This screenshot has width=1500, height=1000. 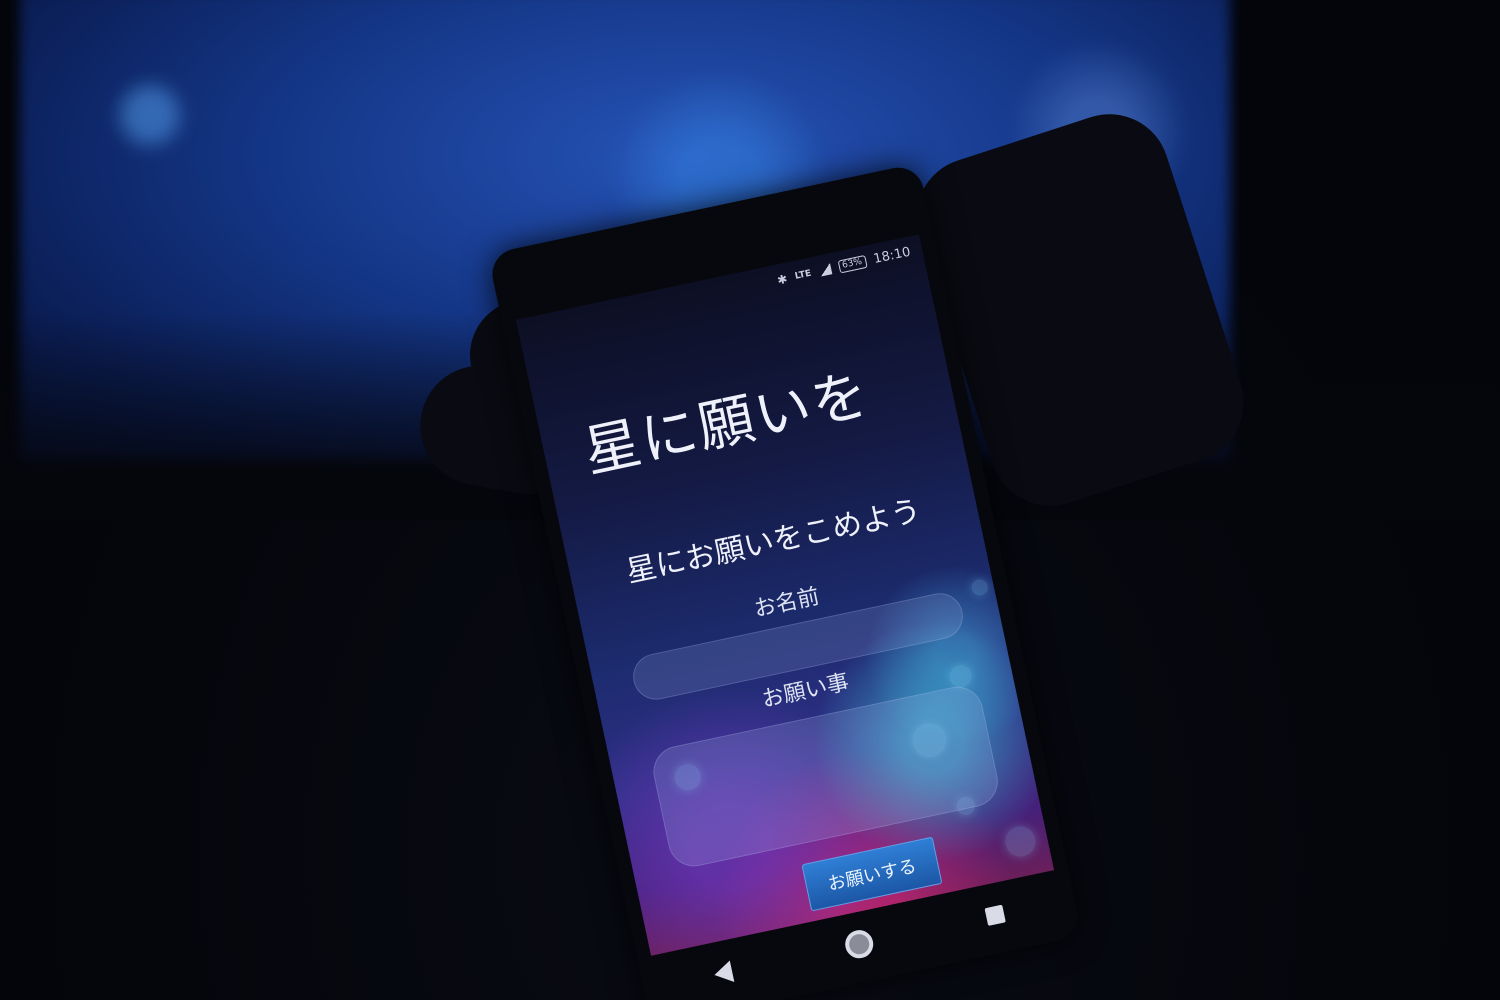 I want to click on nav-back-icon, so click(x=723, y=973).